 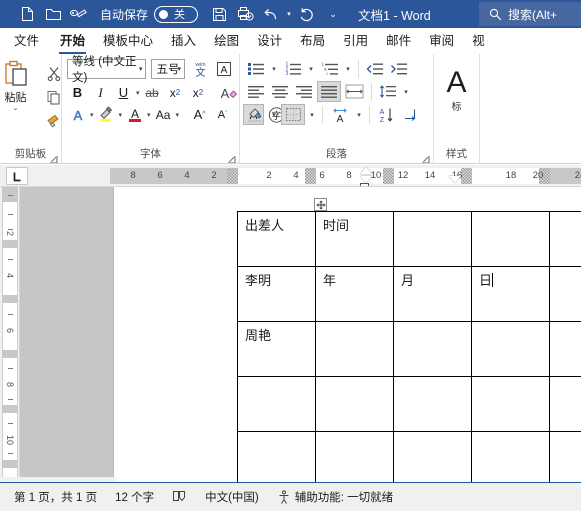 I want to click on table-row: 李明 年 月 日, so click(x=409, y=294).